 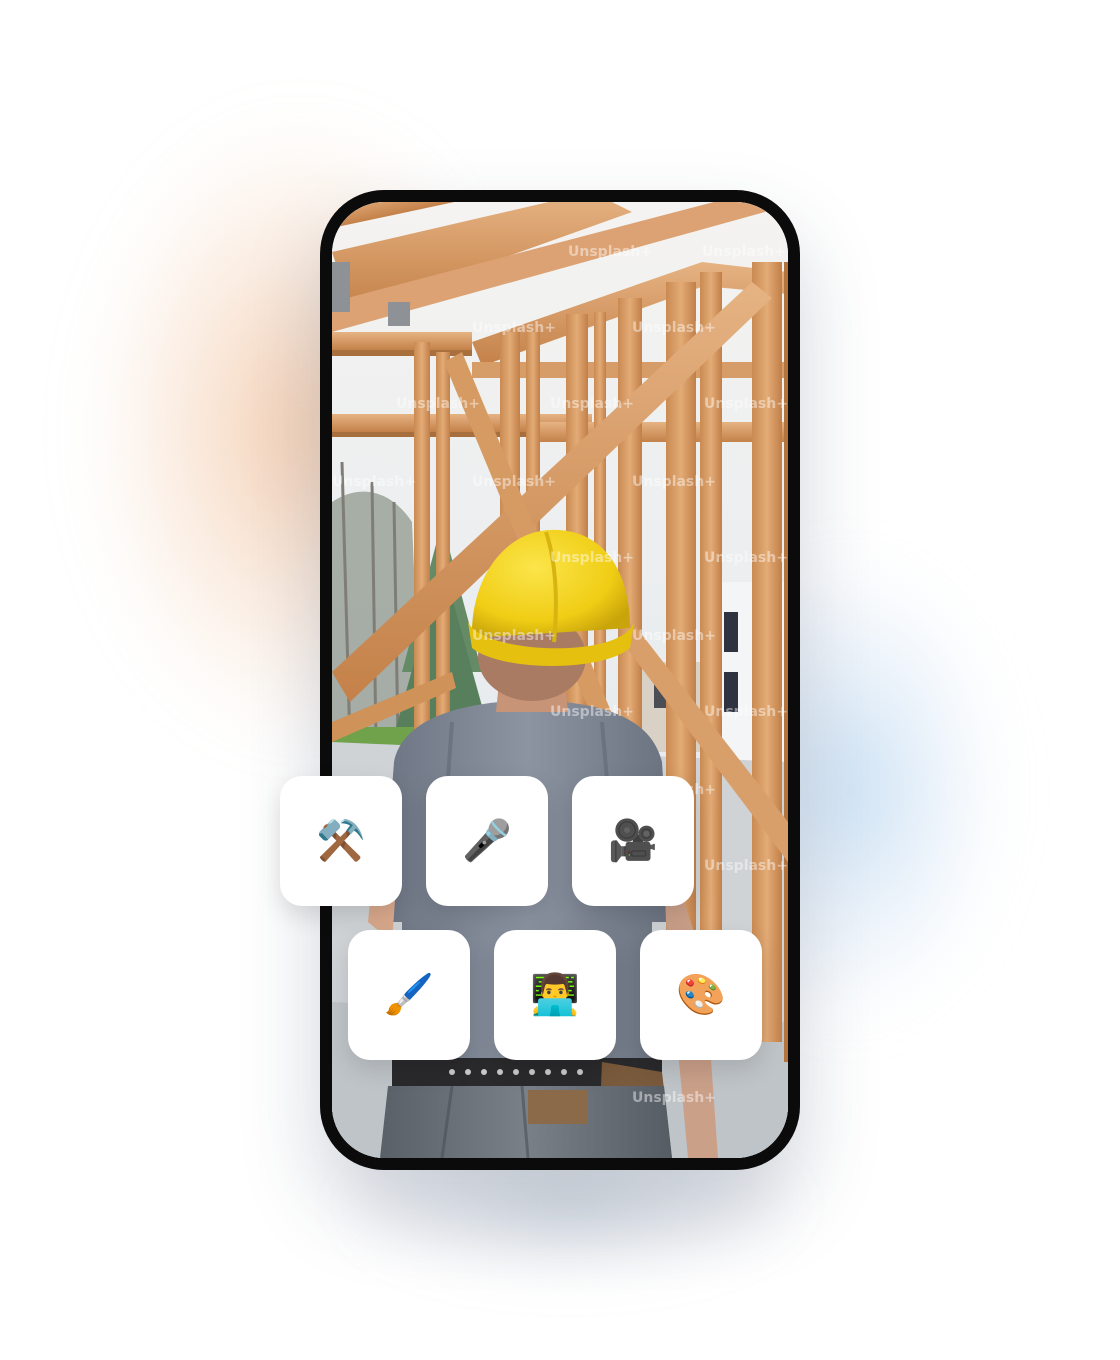 I want to click on app-tile-paintbrush: 🖌️, so click(x=409, y=995).